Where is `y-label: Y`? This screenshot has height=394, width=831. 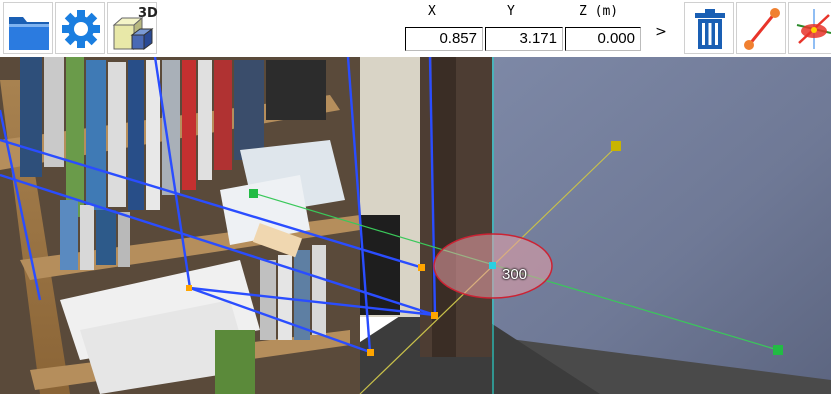 y-label: Y is located at coordinates (511, 11).